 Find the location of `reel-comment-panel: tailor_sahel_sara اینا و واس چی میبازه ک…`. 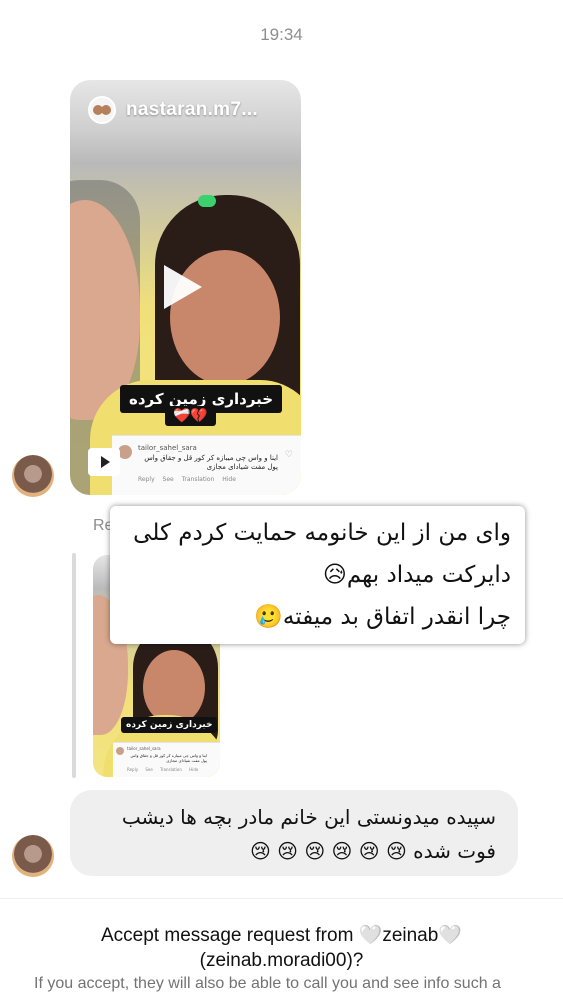

reel-comment-panel: tailor_sahel_sara اینا و واس چی میبازه ک… is located at coordinates (206, 465).